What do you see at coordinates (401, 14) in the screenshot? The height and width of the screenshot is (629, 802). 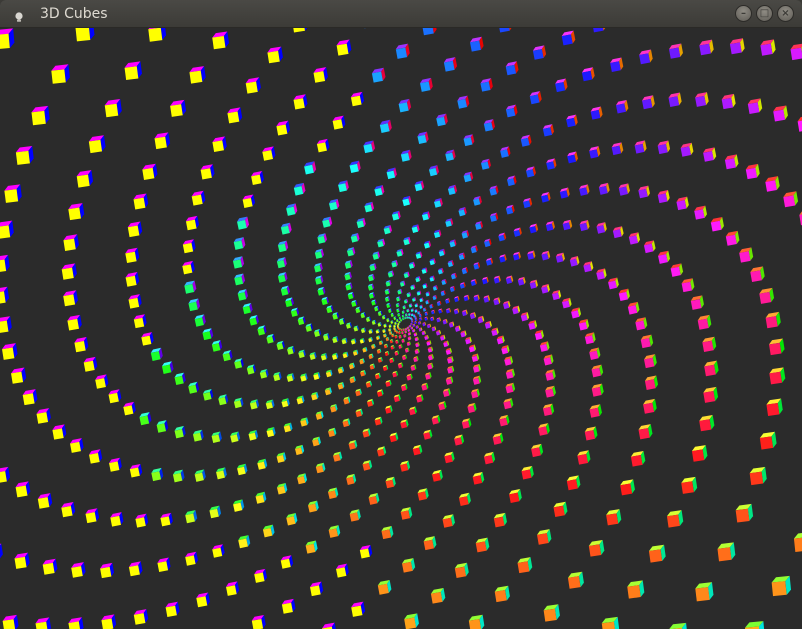 I see `title-bar: 3D Cubes – □ ×` at bounding box center [401, 14].